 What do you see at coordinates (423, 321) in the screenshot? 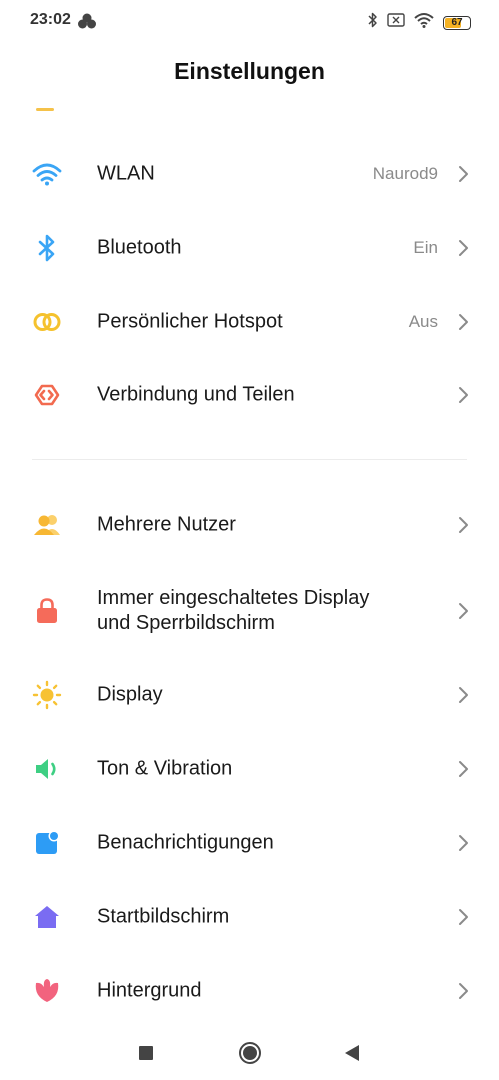
I see `settings-item-value: Aus` at bounding box center [423, 321].